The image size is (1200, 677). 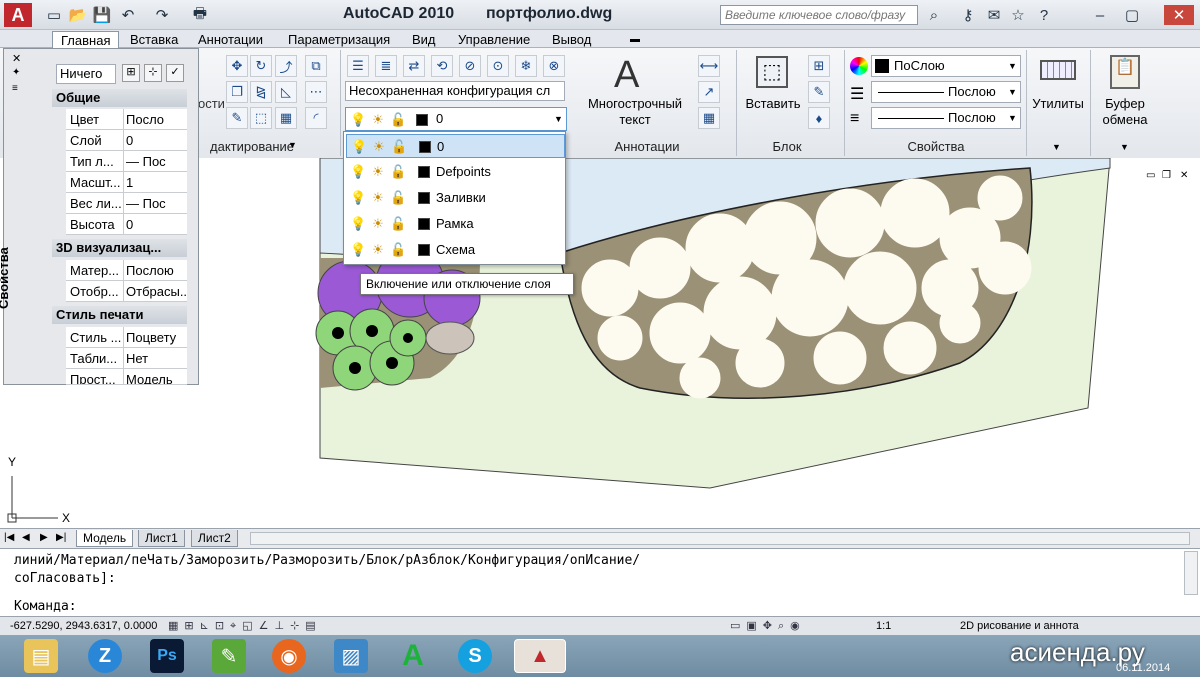 I want to click on tab-sheet2: Лист2, so click(x=214, y=538).